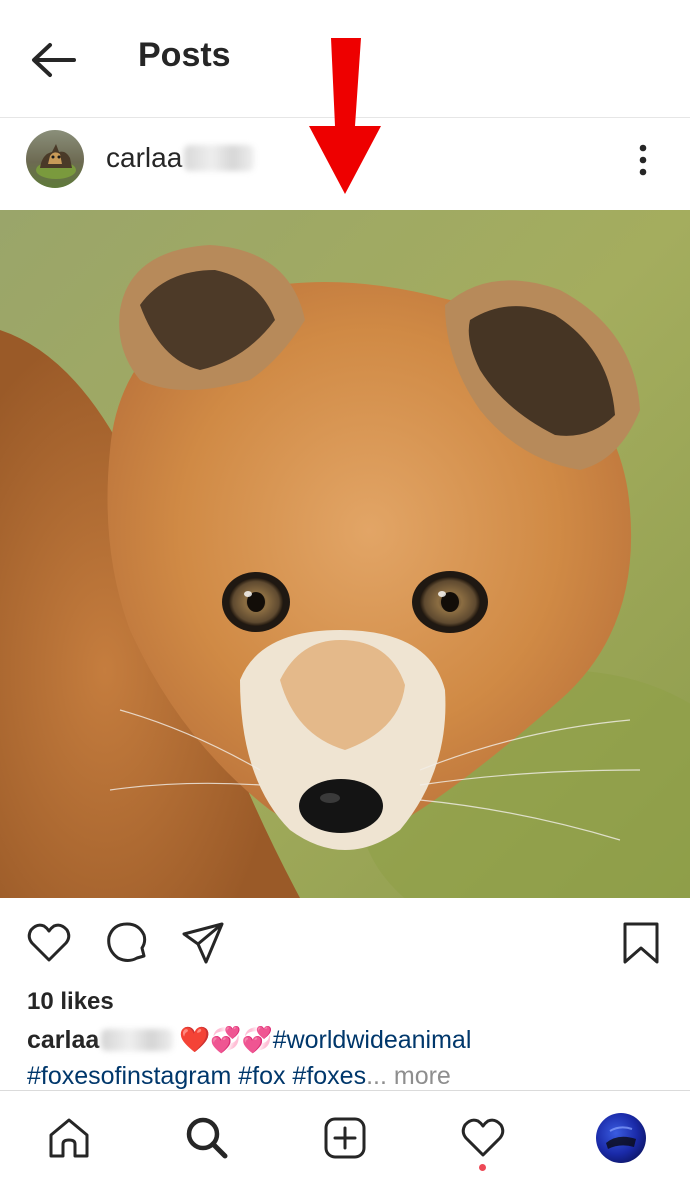 Image resolution: width=690 pixels, height=1183 pixels. Describe the element at coordinates (345, 938) in the screenshot. I see `post-actions` at that location.